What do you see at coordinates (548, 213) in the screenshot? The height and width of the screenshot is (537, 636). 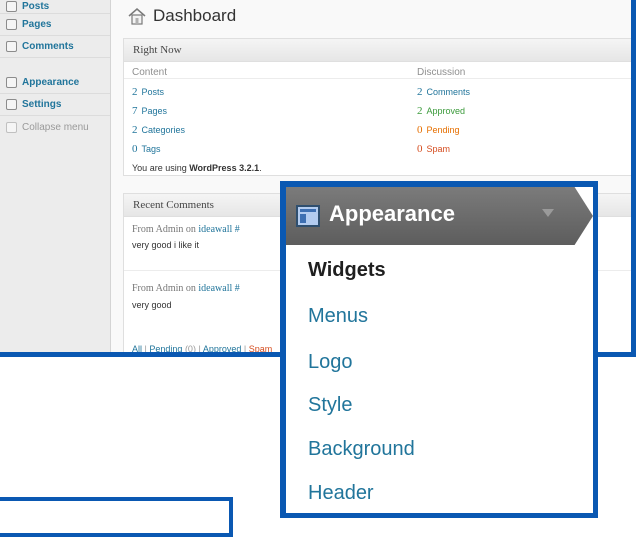 I see `dropdown-arrow-icon` at bounding box center [548, 213].